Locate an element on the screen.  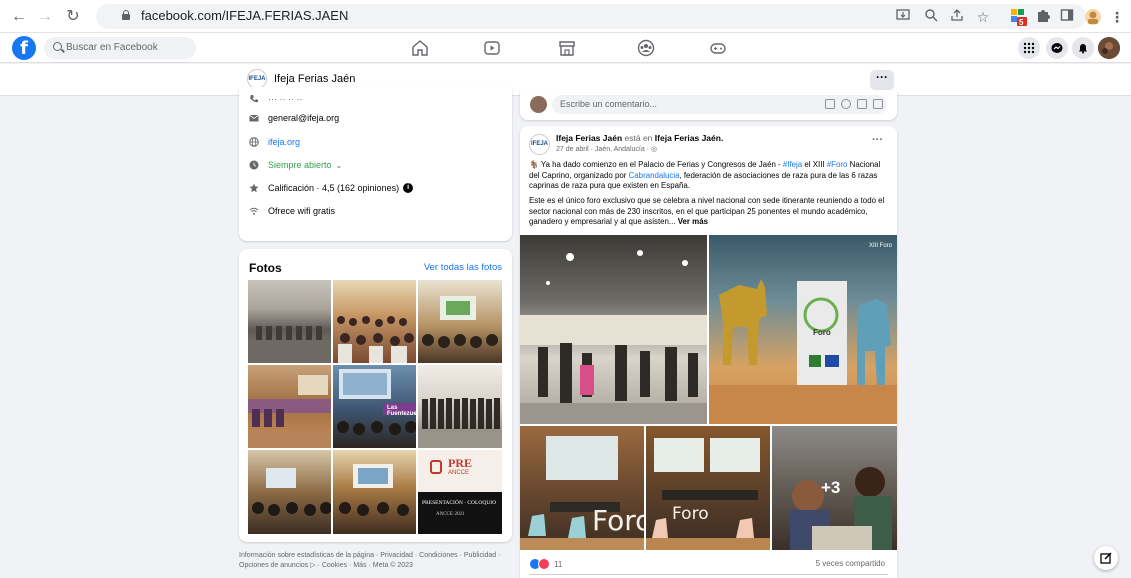
back-arrow-icon: ← is located at coordinates (19, 17).